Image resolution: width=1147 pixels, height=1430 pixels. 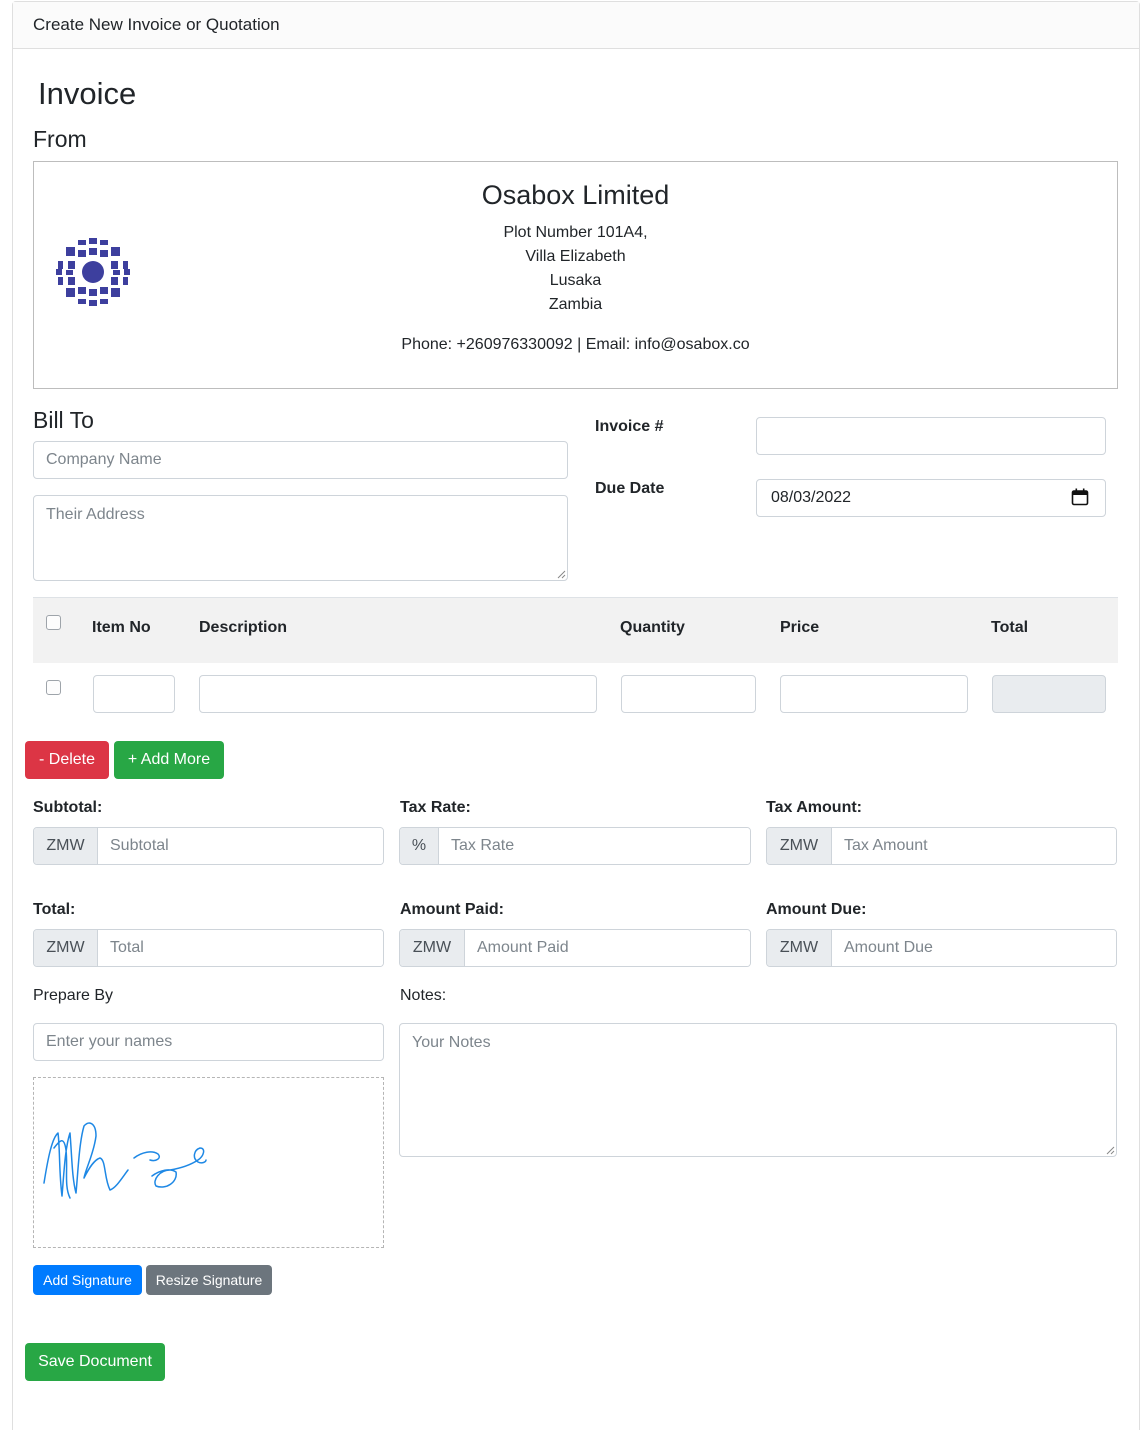 What do you see at coordinates (1010, 627) in the screenshot?
I see `column-header-total: Total` at bounding box center [1010, 627].